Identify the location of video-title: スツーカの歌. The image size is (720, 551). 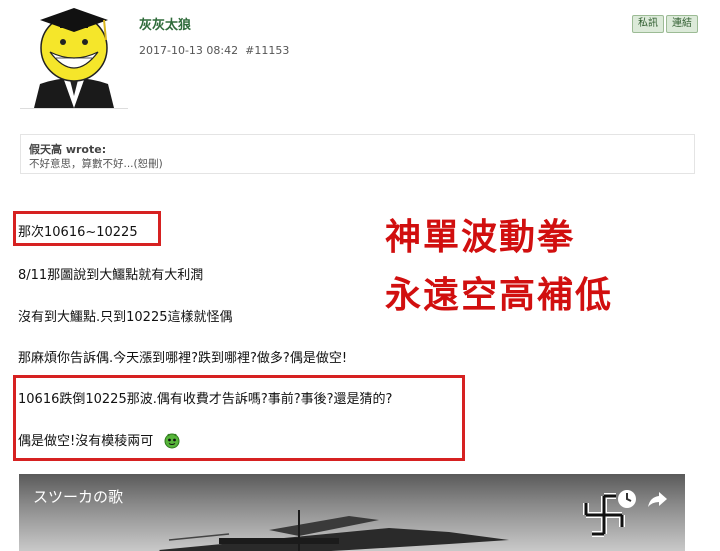
(78, 496).